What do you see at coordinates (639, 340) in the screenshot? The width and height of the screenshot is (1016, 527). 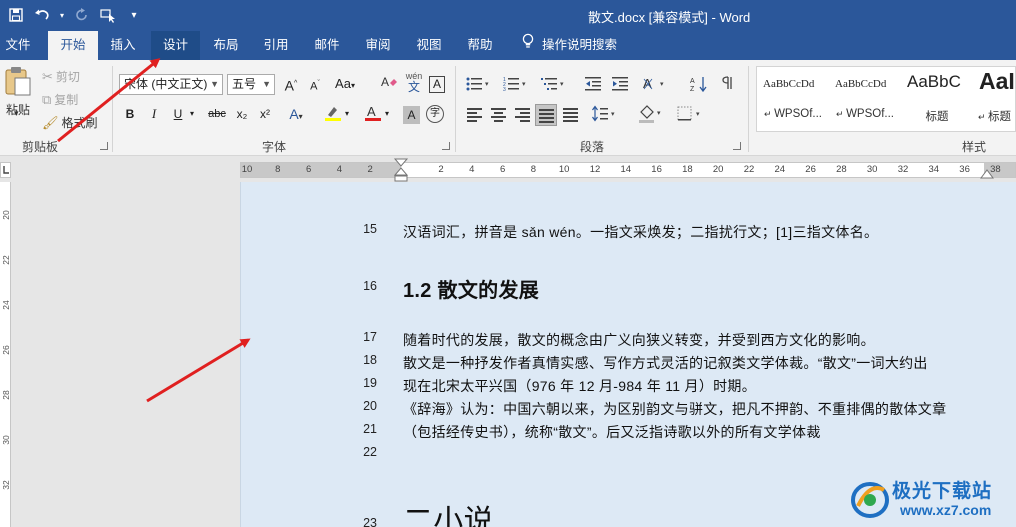 I see `paragraph-text: 随着时代的发展，散文的概念由广义向狭义转变，并受到西方文化的影响。` at bounding box center [639, 340].